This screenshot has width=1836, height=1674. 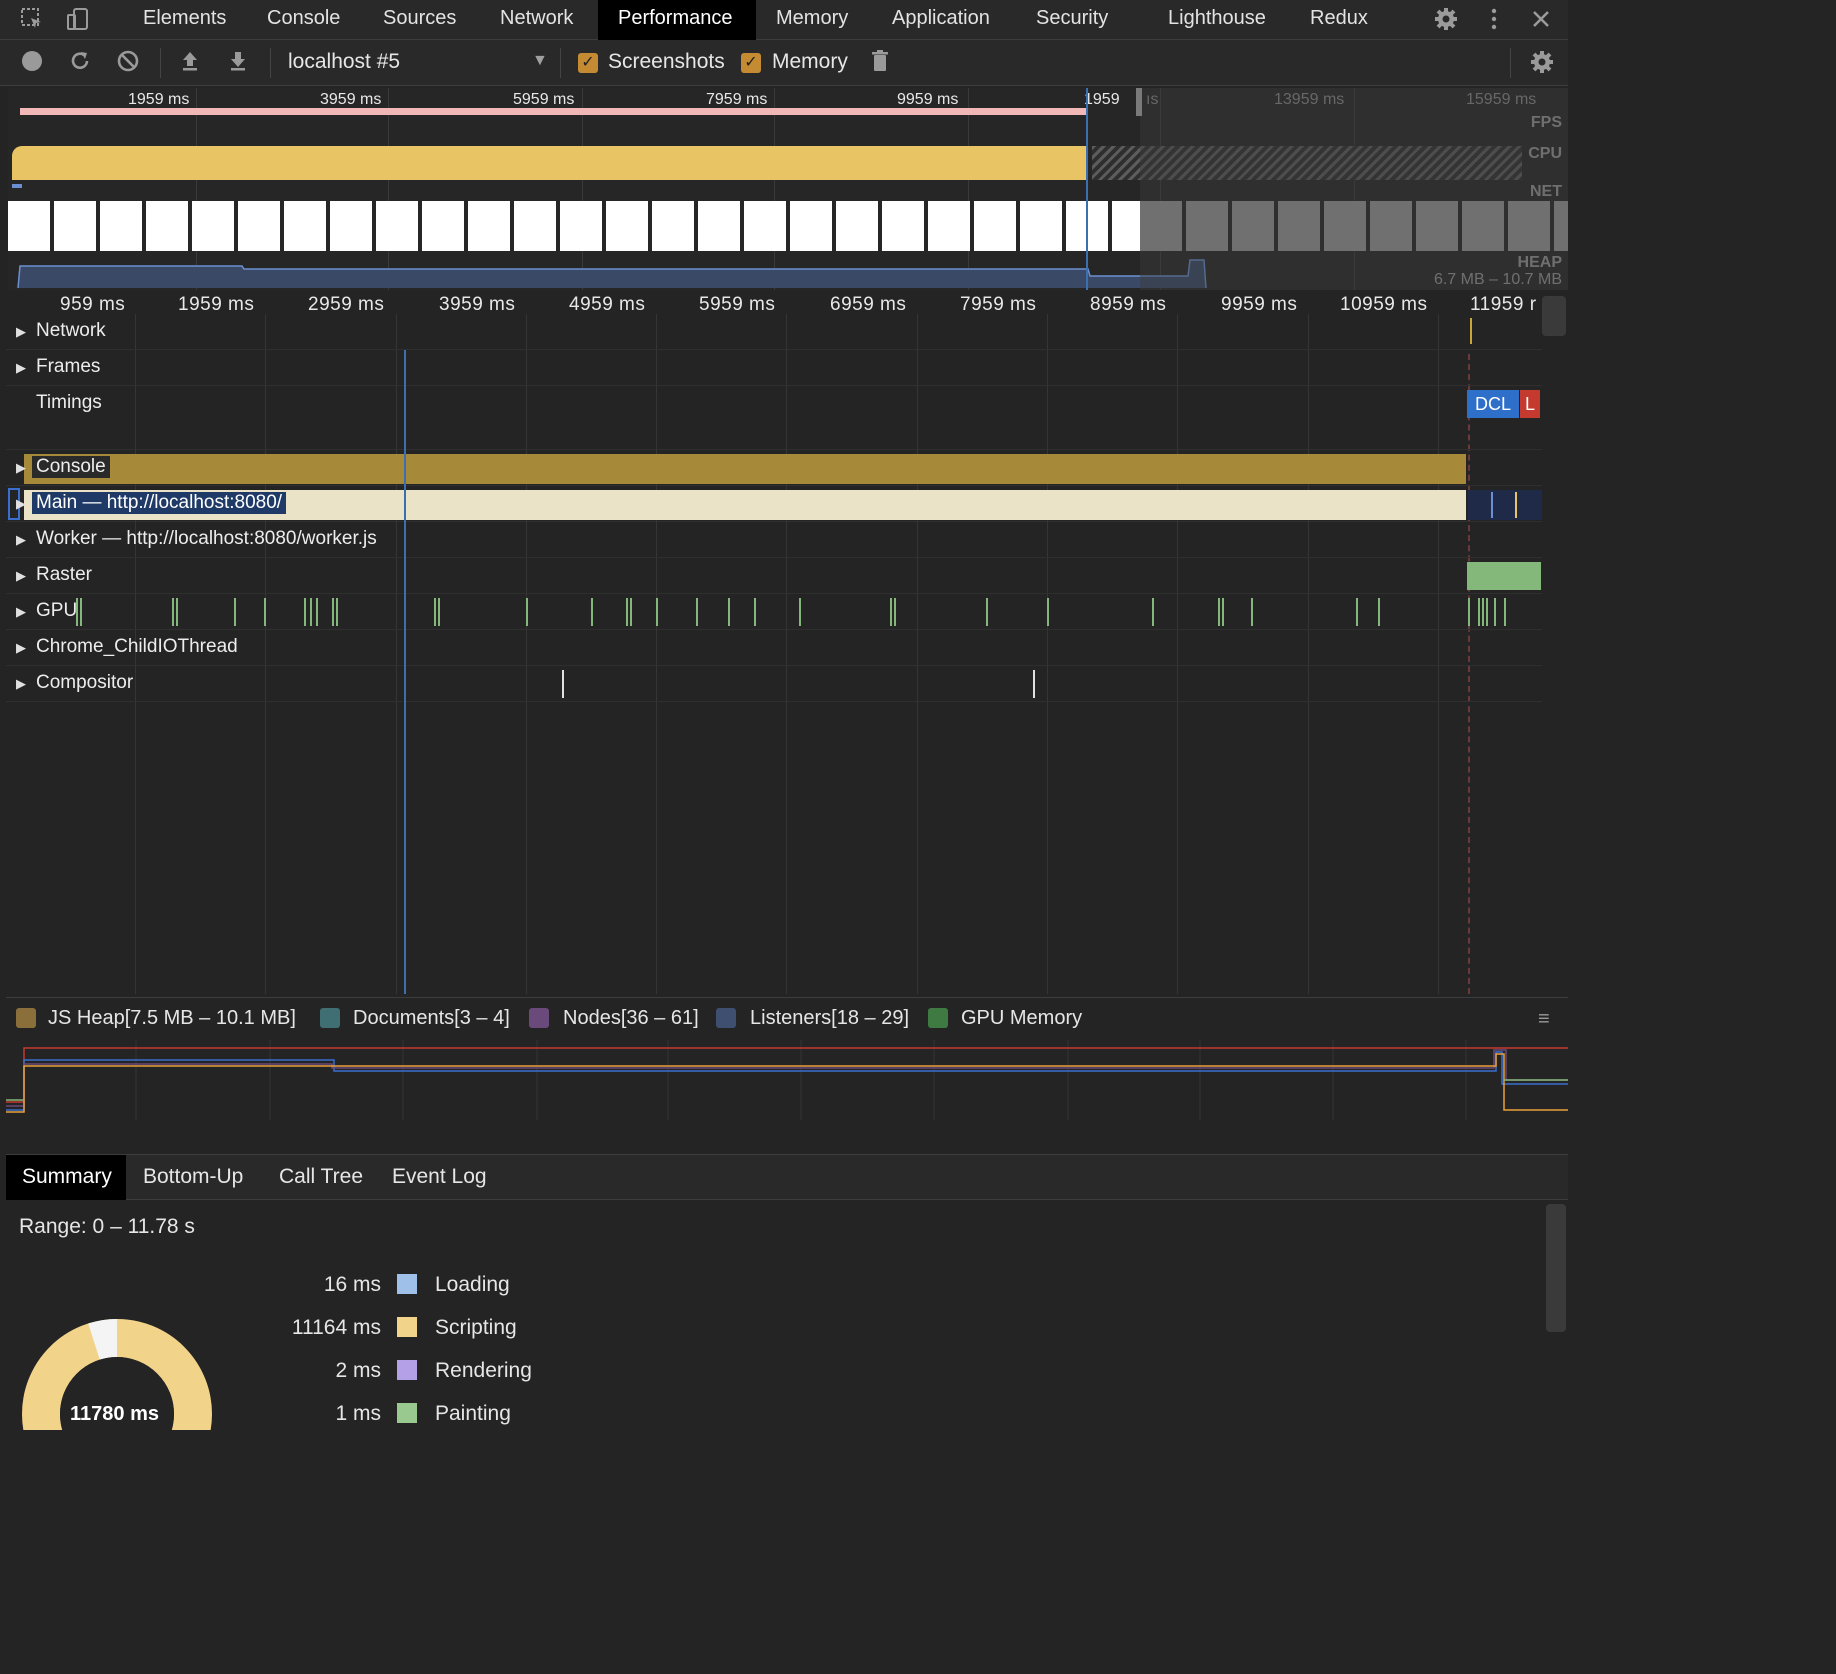 What do you see at coordinates (1505, 505) in the screenshot?
I see `main-tail-tasks` at bounding box center [1505, 505].